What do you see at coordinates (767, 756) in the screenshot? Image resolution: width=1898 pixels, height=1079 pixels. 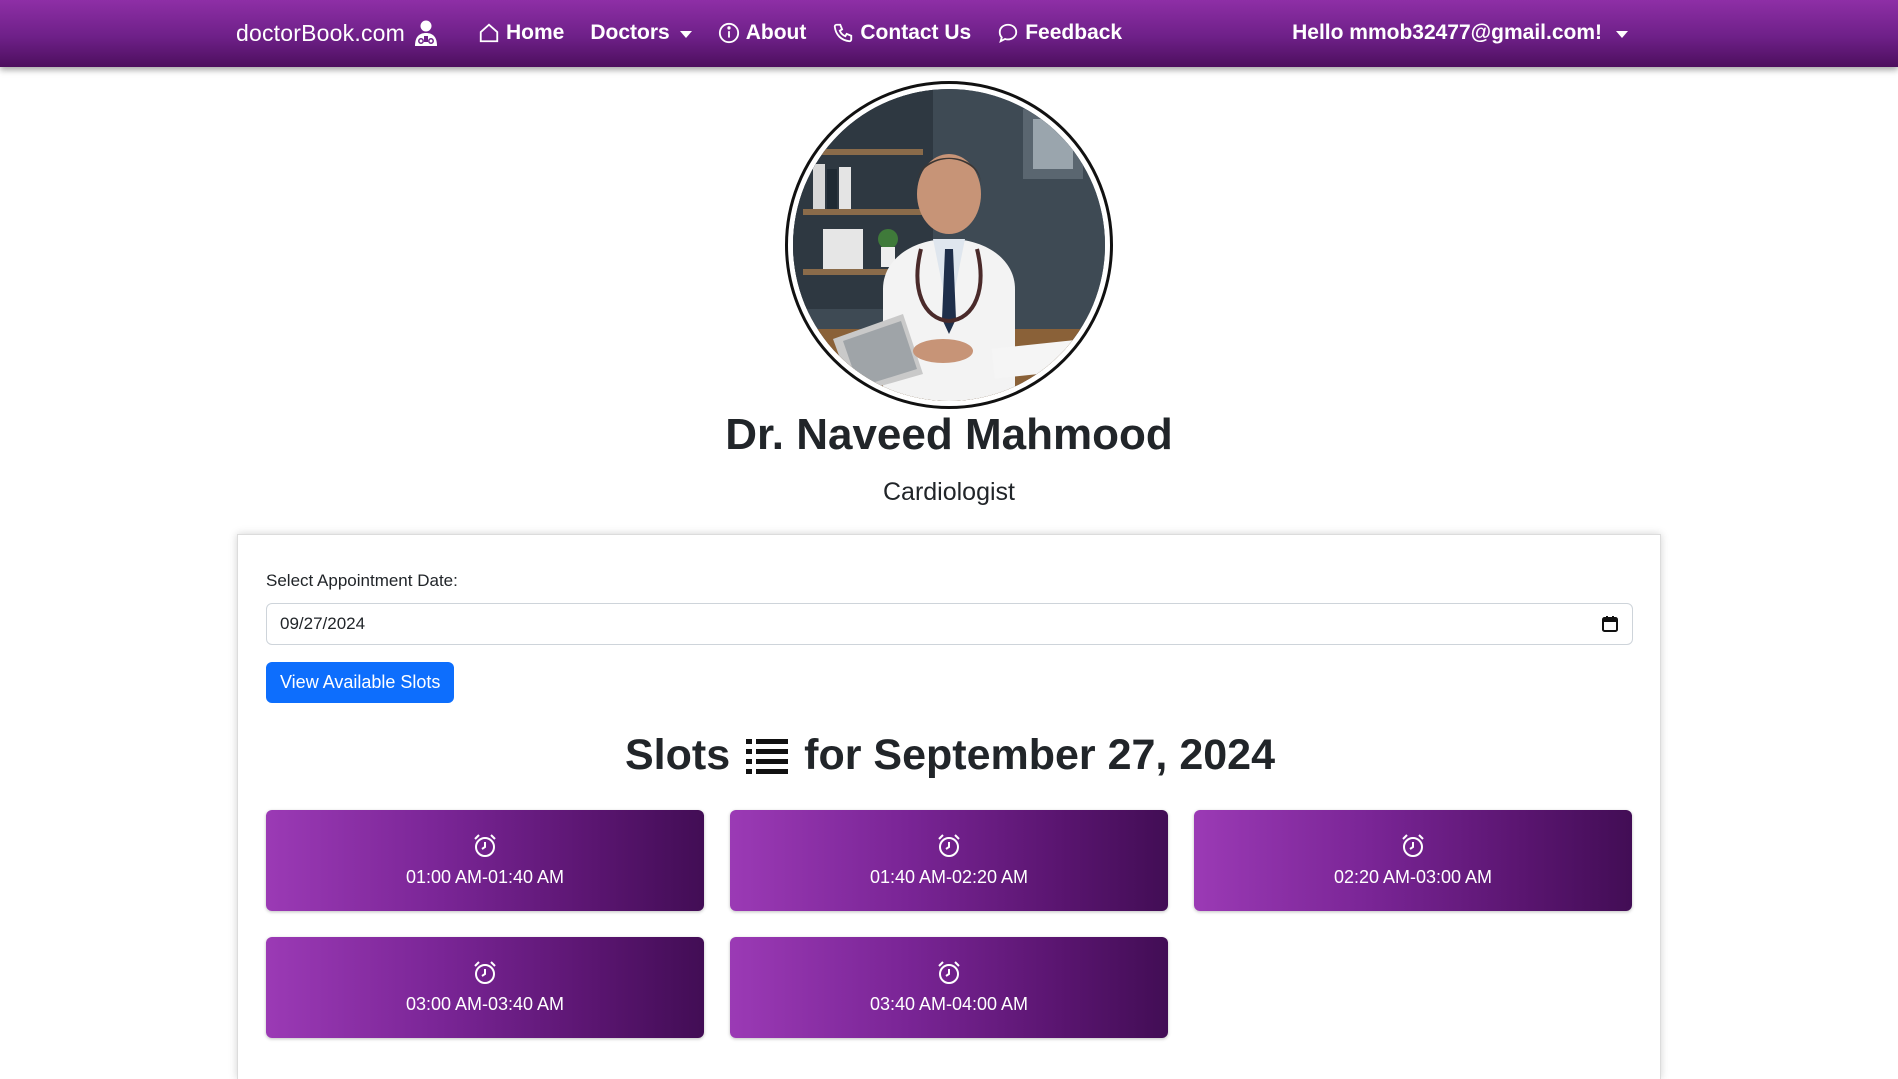 I see `list-icon` at bounding box center [767, 756].